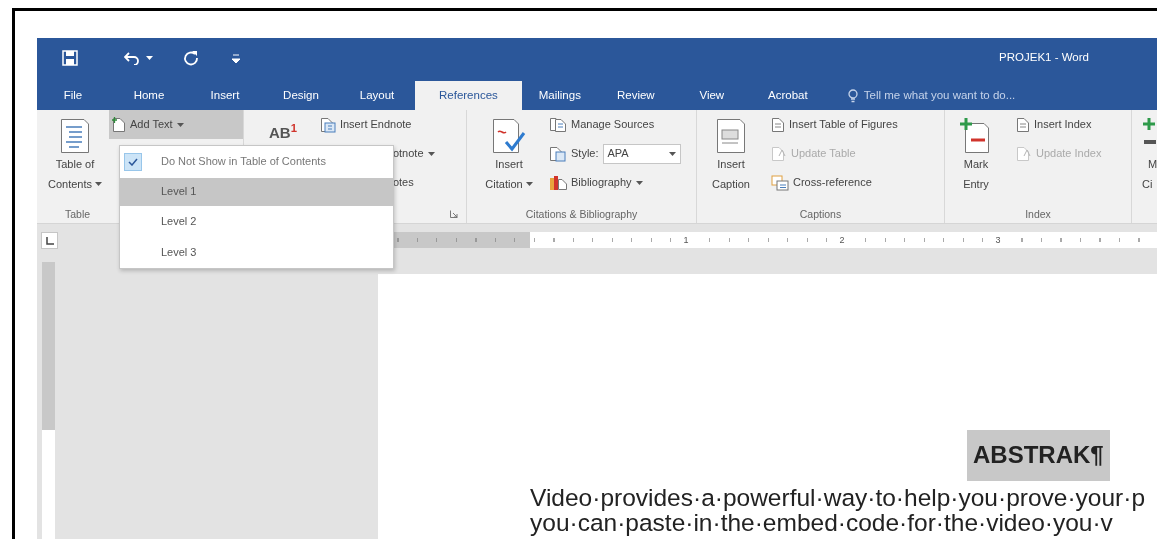 The image size is (1157, 539). I want to click on ribbon-button: M Ci, so click(1149, 152).